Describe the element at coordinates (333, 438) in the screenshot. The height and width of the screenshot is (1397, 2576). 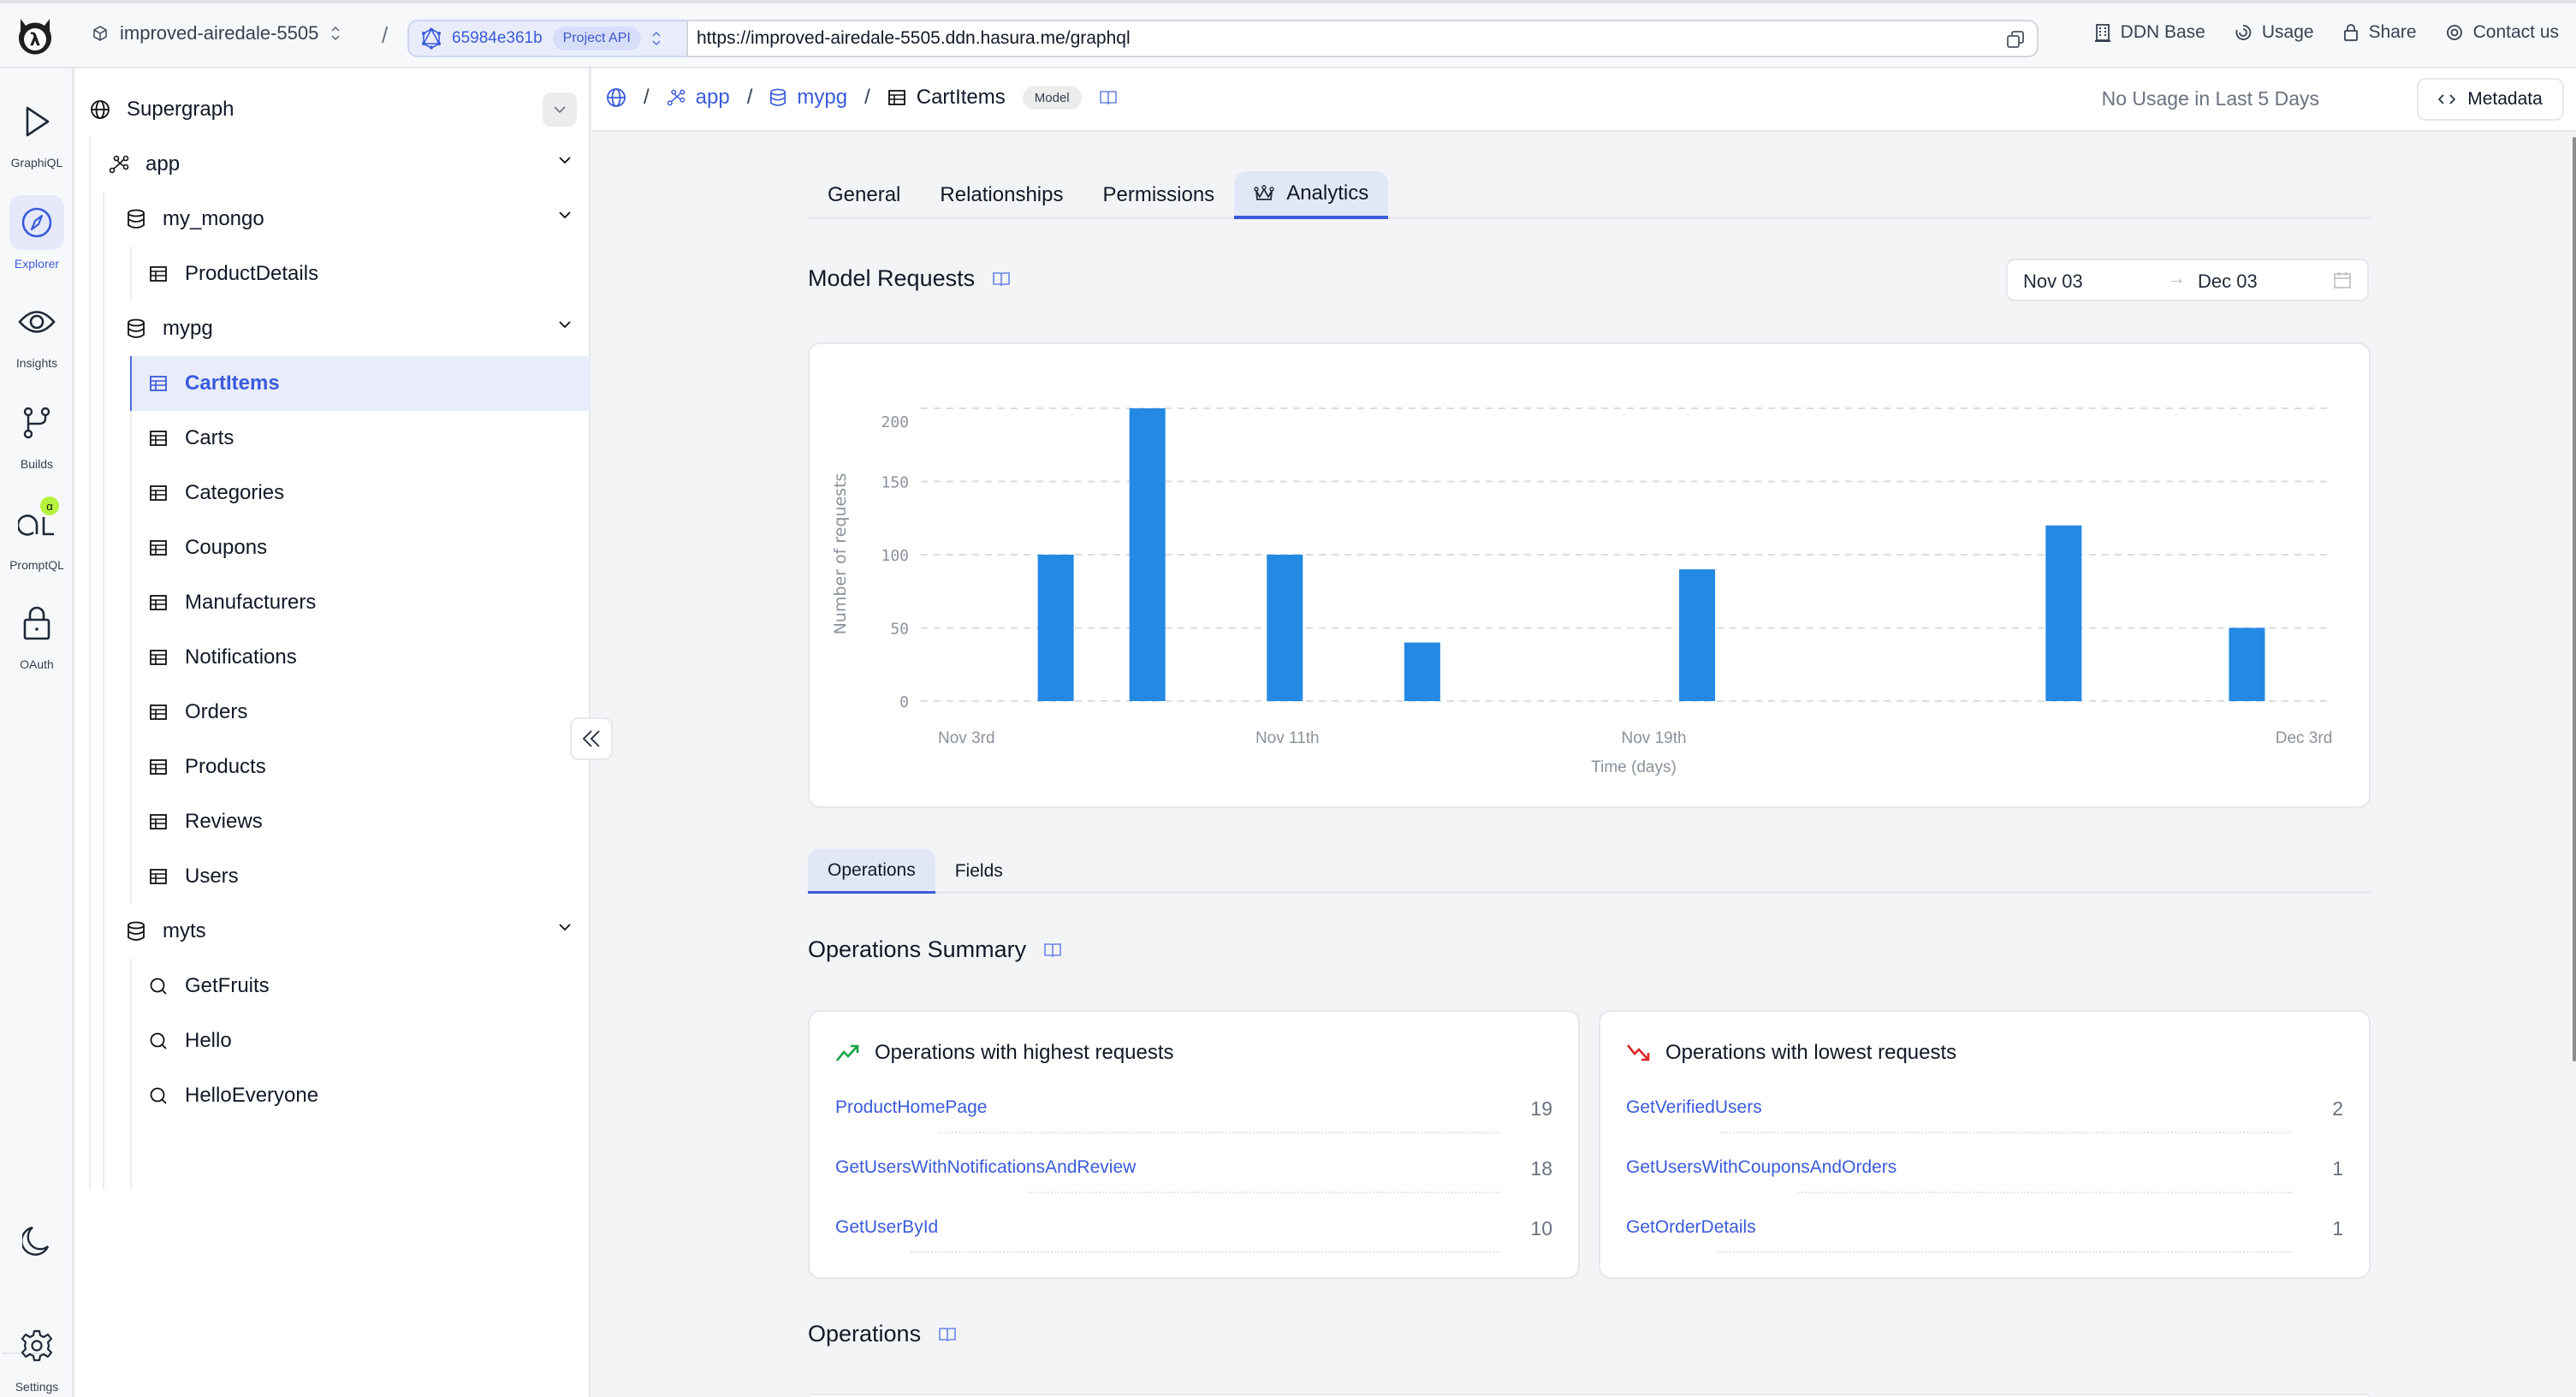
I see `tree-model-carts: Carts` at that location.